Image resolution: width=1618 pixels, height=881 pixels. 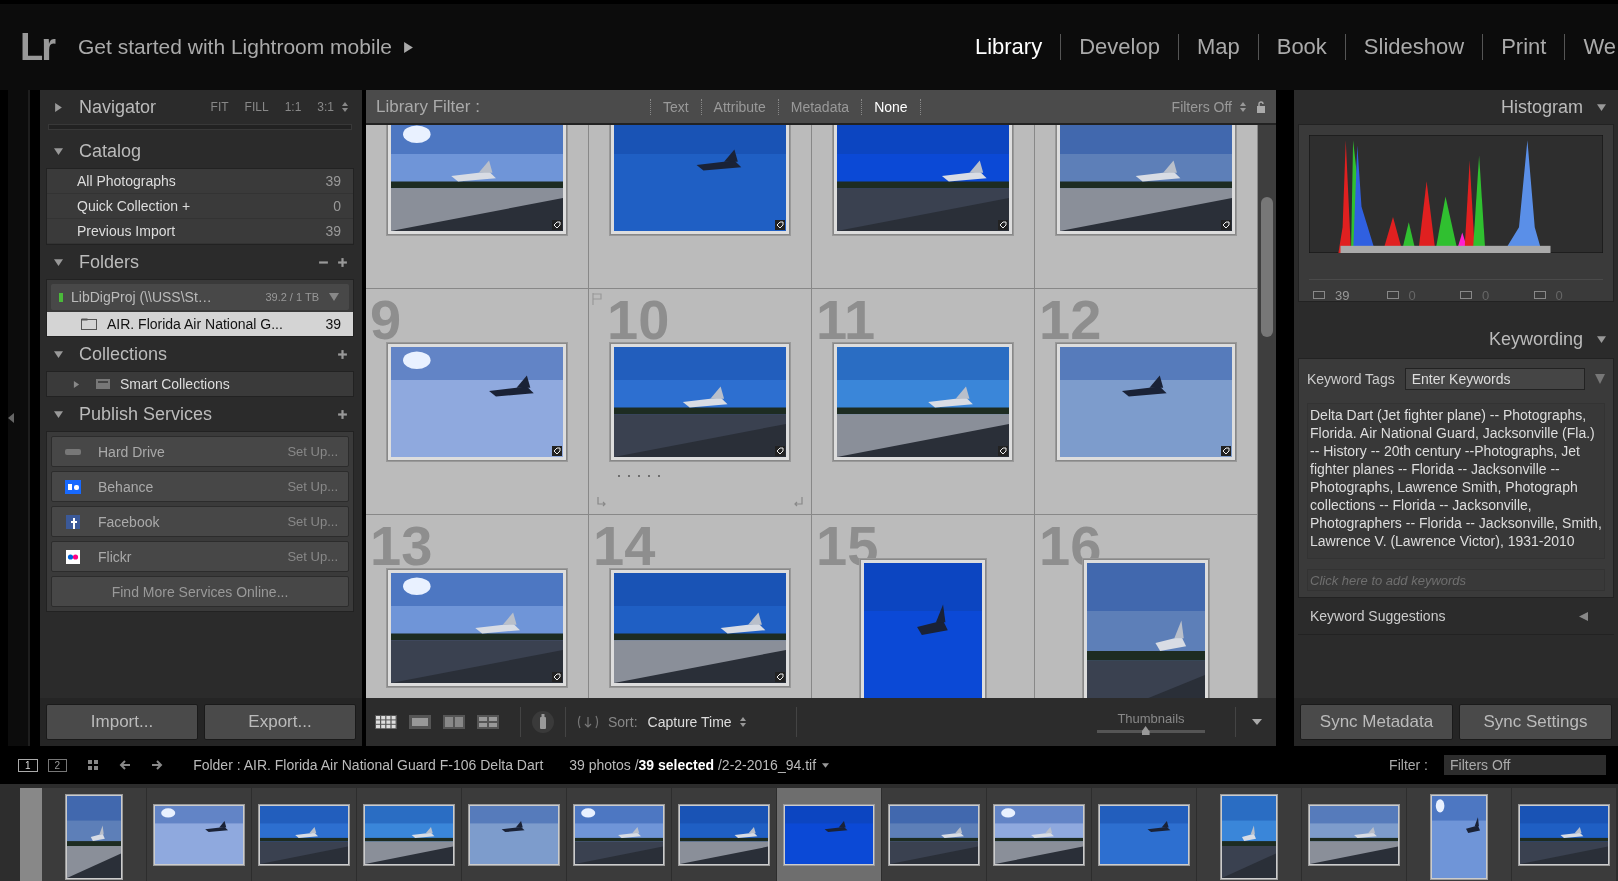 I want to click on spray-can-icon, so click(x=543, y=722).